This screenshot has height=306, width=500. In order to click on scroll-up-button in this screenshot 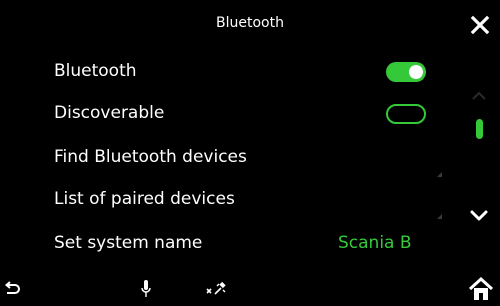, I will do `click(479, 96)`.